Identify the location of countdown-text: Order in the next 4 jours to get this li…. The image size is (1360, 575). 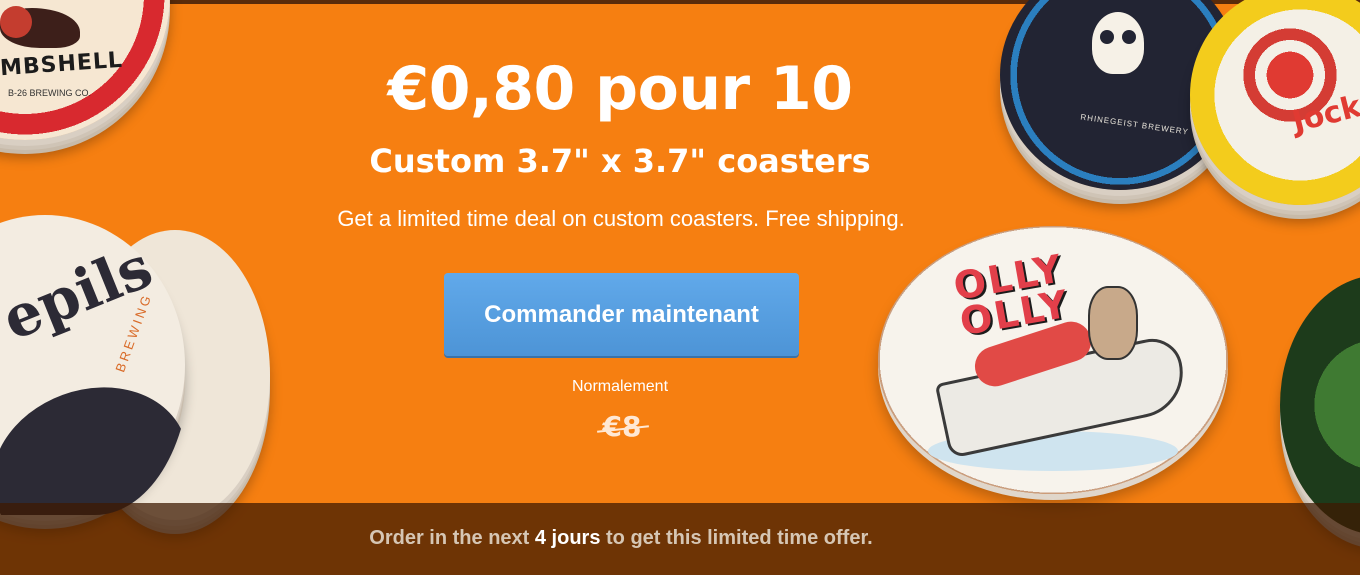
(621, 538).